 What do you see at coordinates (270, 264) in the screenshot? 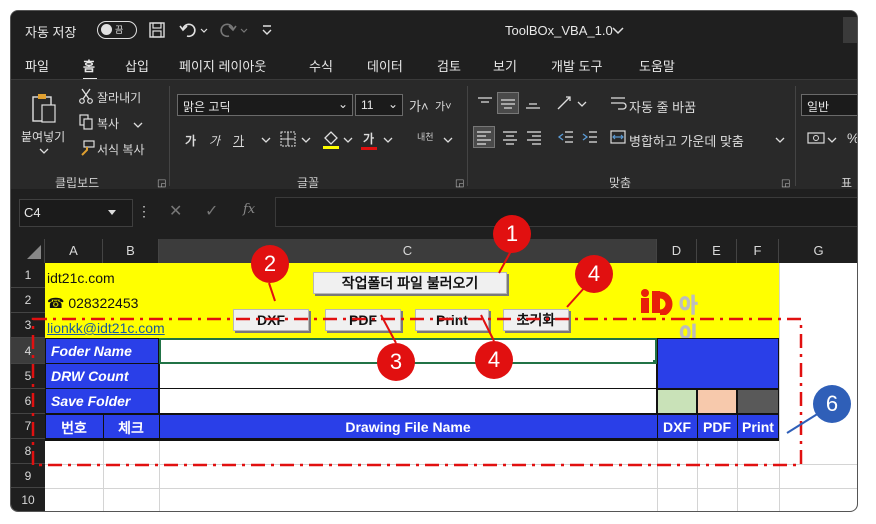
I see `callout-badge: 2` at bounding box center [270, 264].